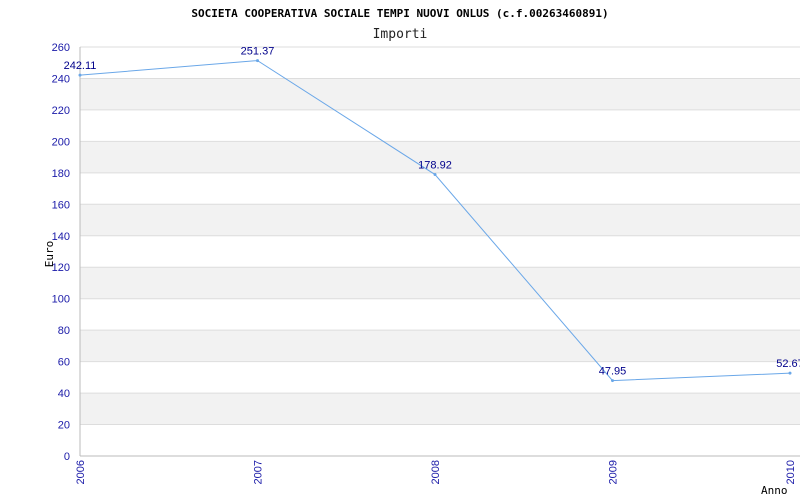 The width and height of the screenshot is (800, 500). I want to click on y-tick-label: 160, so click(61, 205).